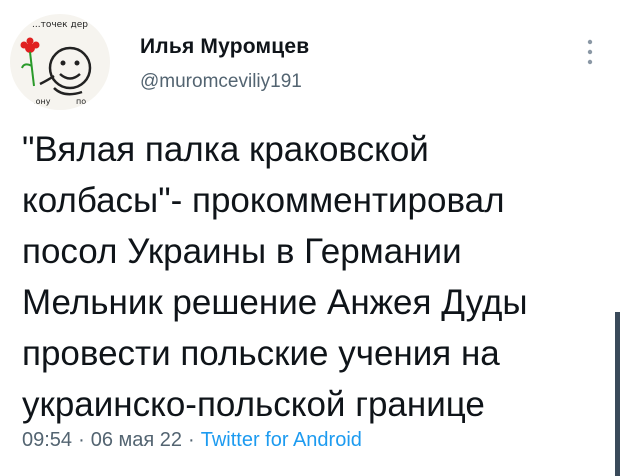 This screenshot has width=620, height=476. What do you see at coordinates (281, 440) in the screenshot?
I see `tweet-source-link: Twitter for Android` at bounding box center [281, 440].